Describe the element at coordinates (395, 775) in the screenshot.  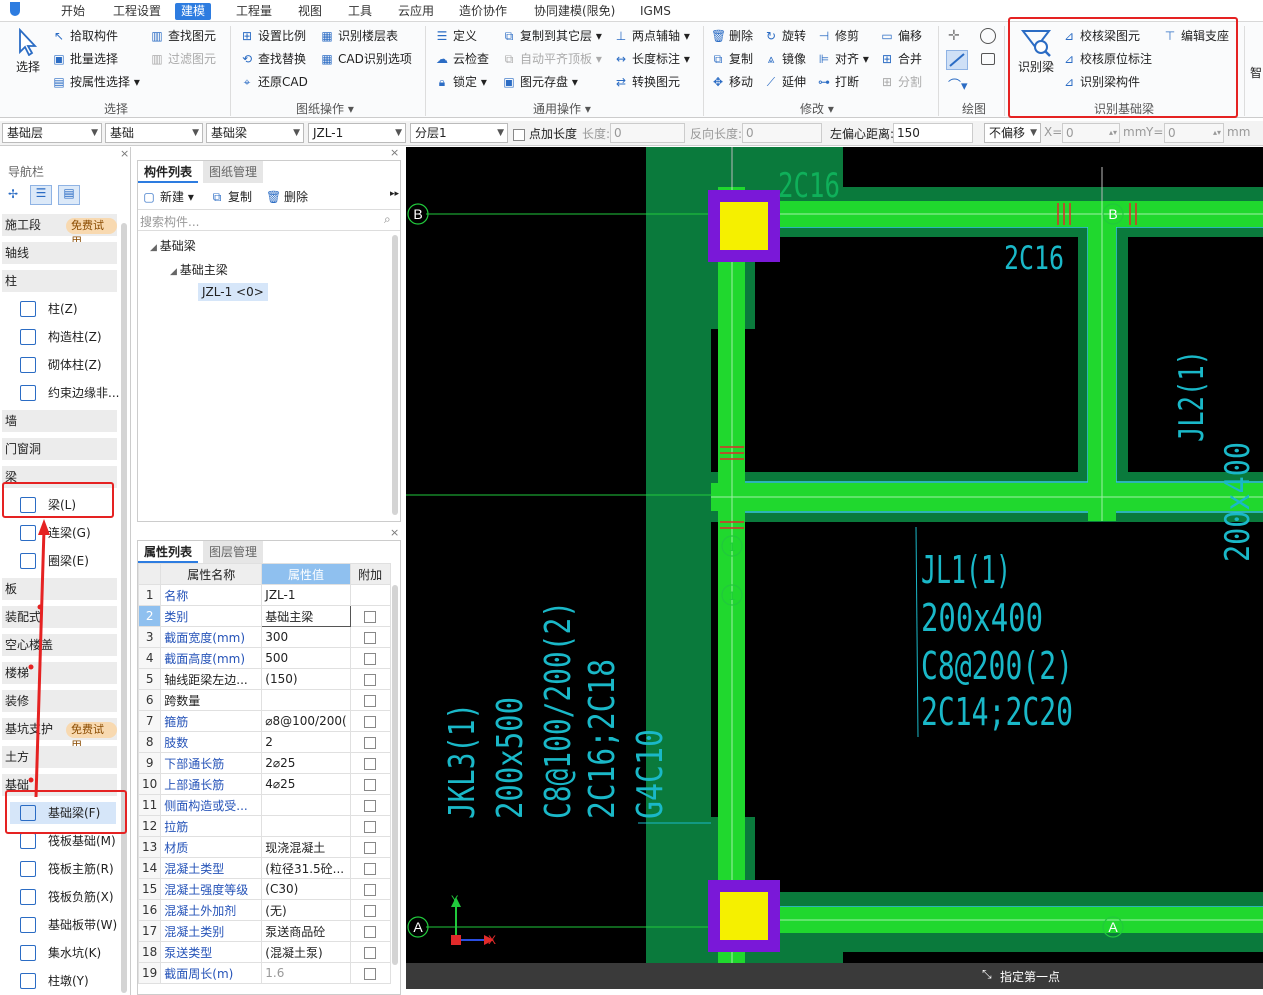
I see `proplist-scrollbar` at that location.